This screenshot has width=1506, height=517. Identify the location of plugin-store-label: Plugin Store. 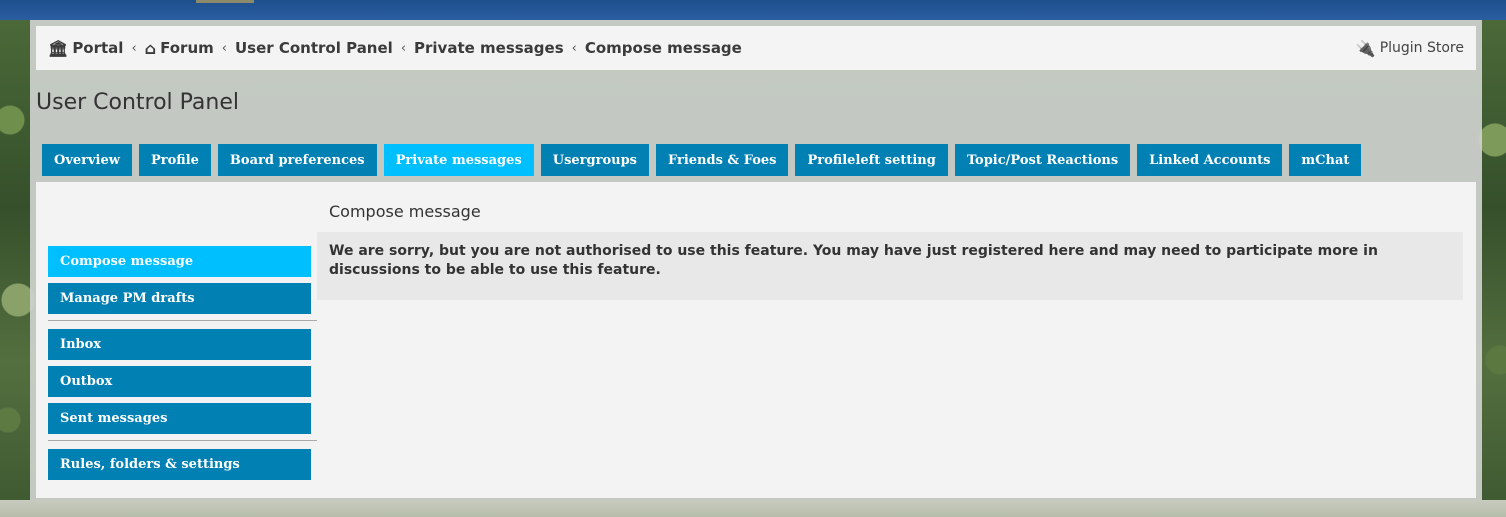
(1421, 48).